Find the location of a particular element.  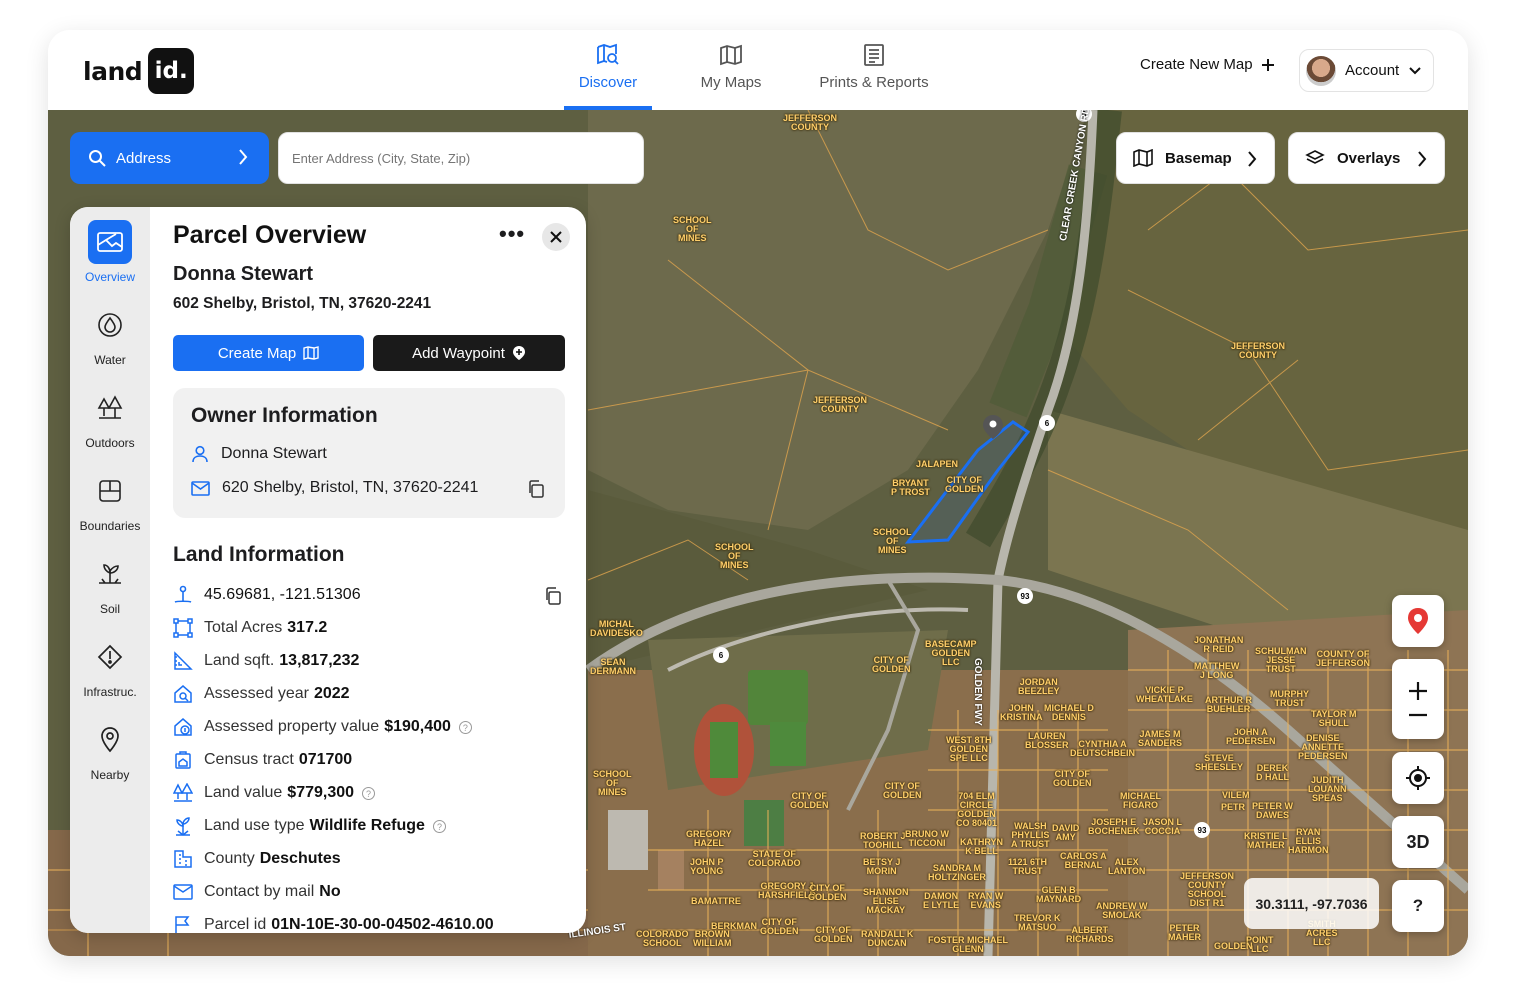

map-place-label: MURPHY TRUST is located at coordinates (1290, 698).